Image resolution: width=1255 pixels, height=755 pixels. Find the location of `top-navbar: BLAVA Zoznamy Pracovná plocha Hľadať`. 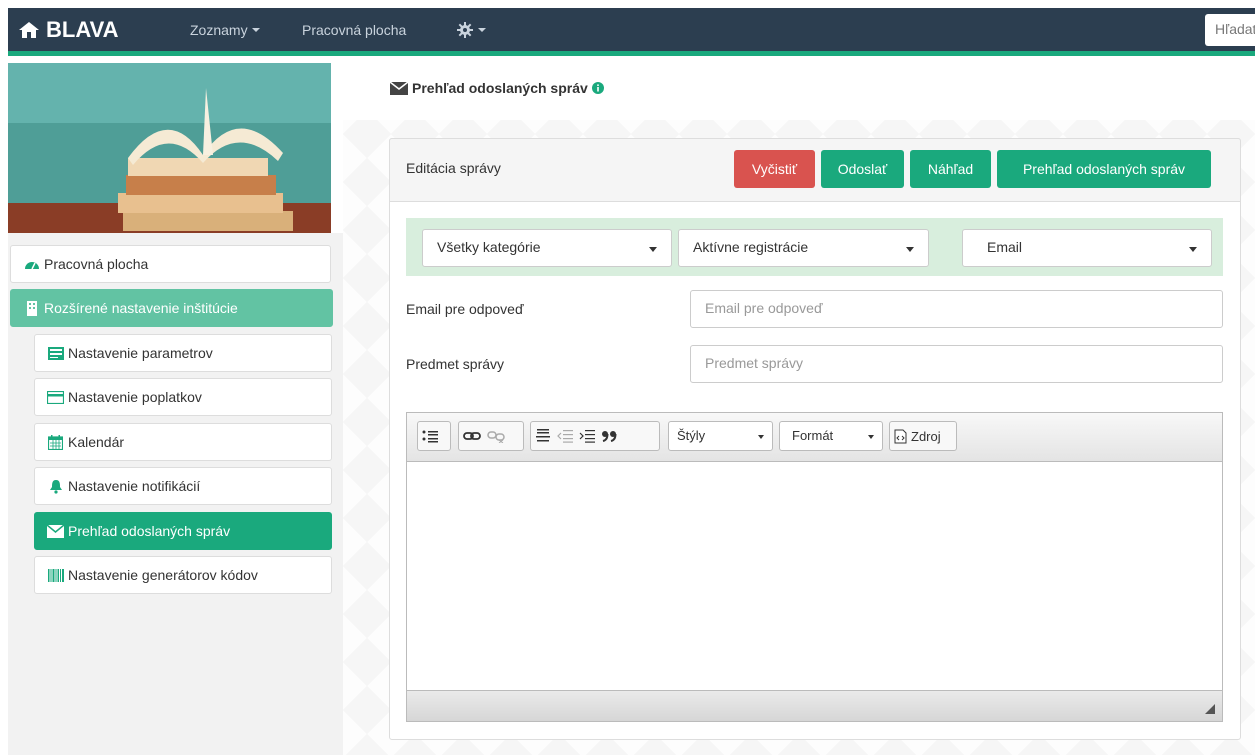

top-navbar: BLAVA Zoznamy Pracovná plocha Hľadať is located at coordinates (631, 32).